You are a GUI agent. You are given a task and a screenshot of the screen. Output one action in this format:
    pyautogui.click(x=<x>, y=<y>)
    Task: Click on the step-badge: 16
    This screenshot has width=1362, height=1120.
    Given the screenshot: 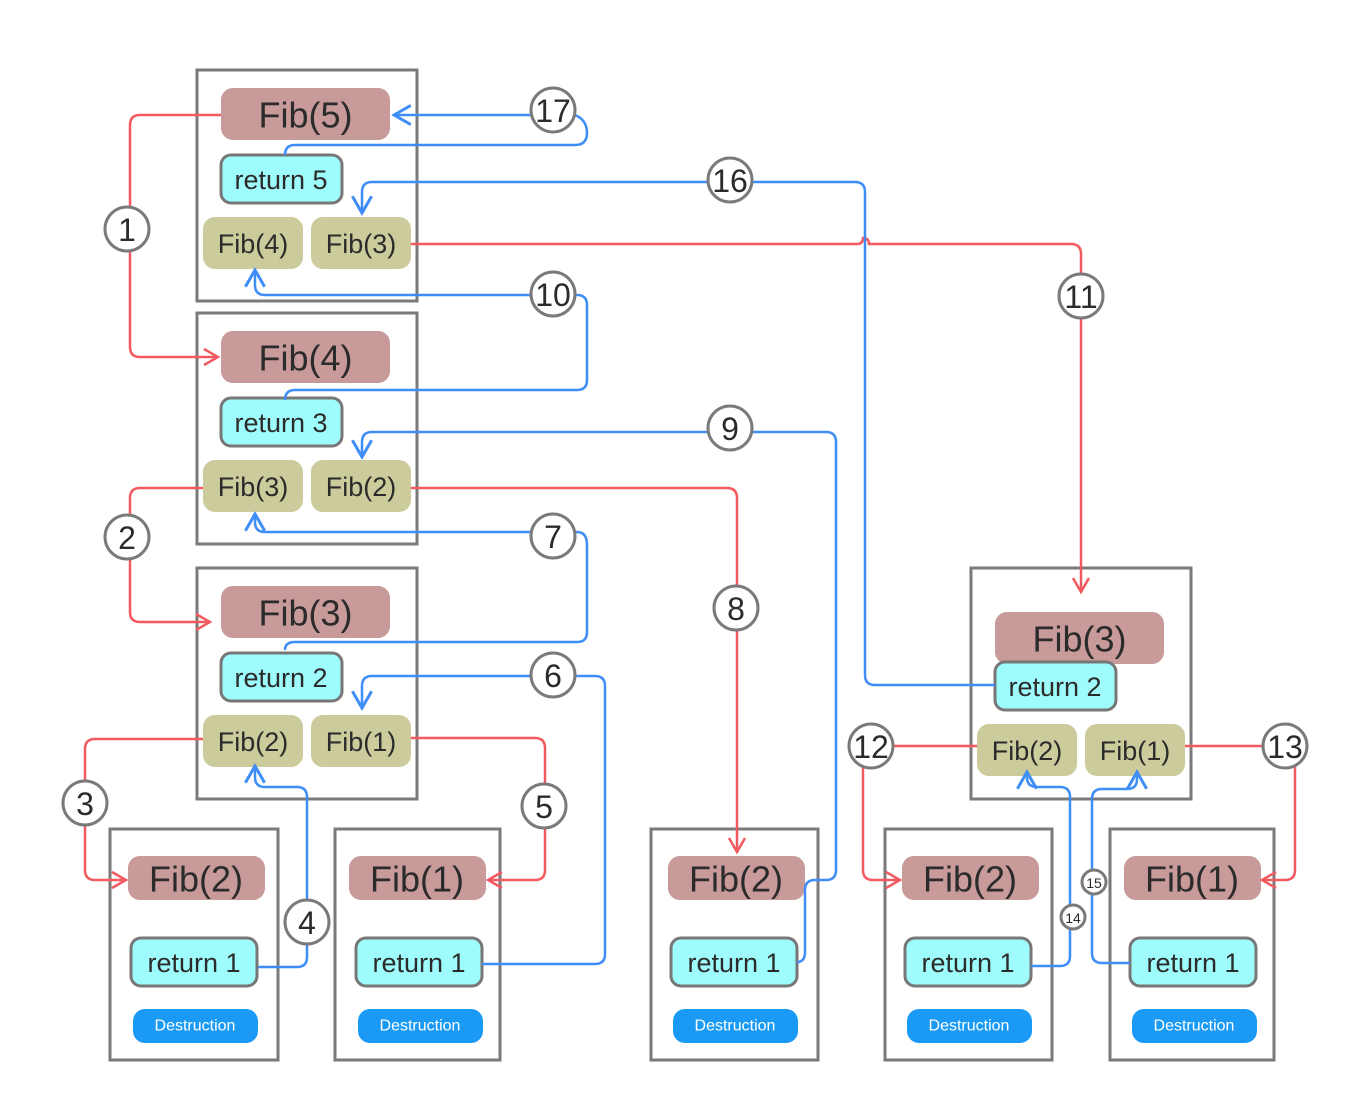 What is the action you would take?
    pyautogui.click(x=730, y=180)
    